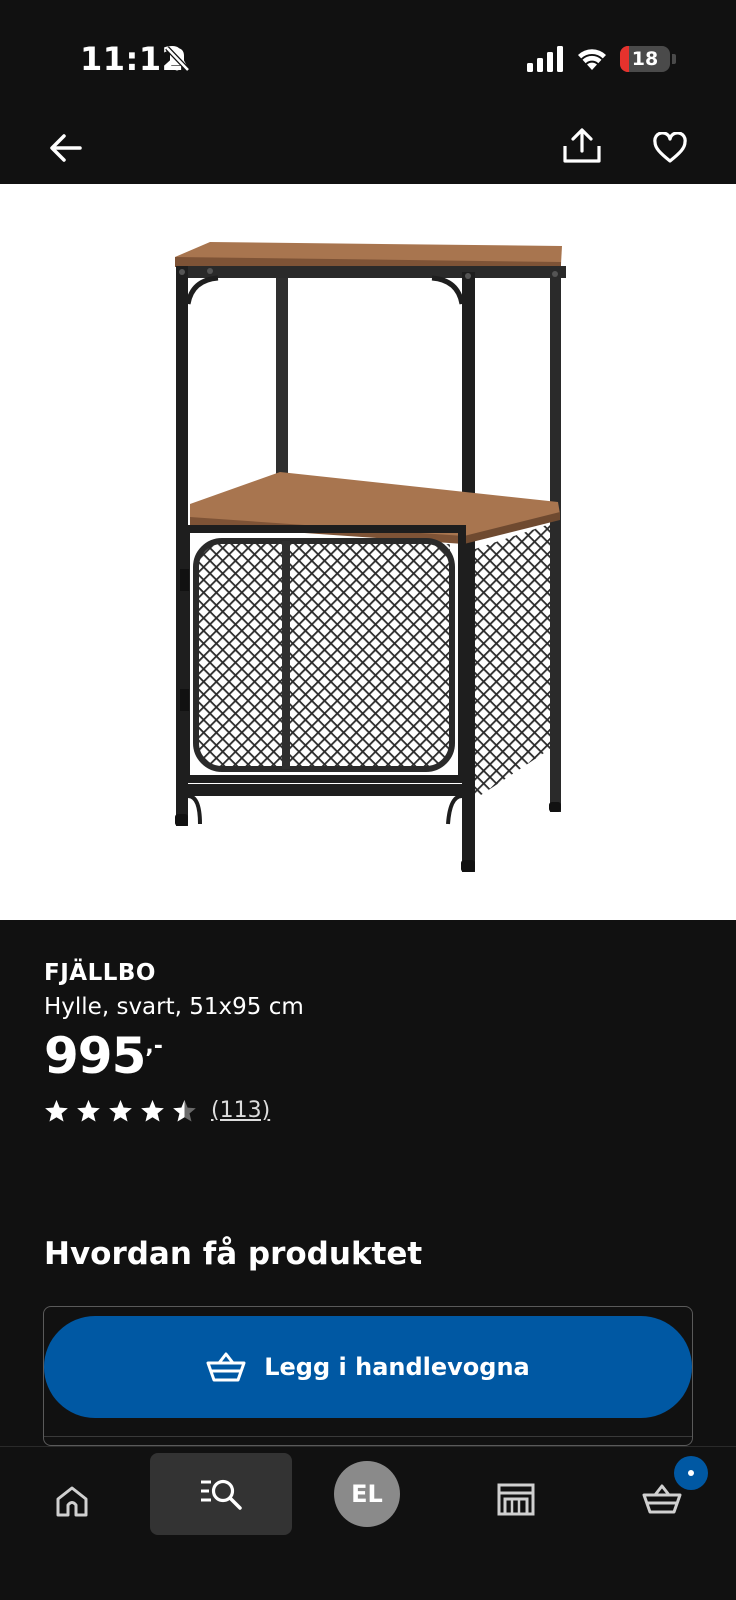 This screenshot has width=736, height=1600. I want to click on divider, so click(368, 1436).